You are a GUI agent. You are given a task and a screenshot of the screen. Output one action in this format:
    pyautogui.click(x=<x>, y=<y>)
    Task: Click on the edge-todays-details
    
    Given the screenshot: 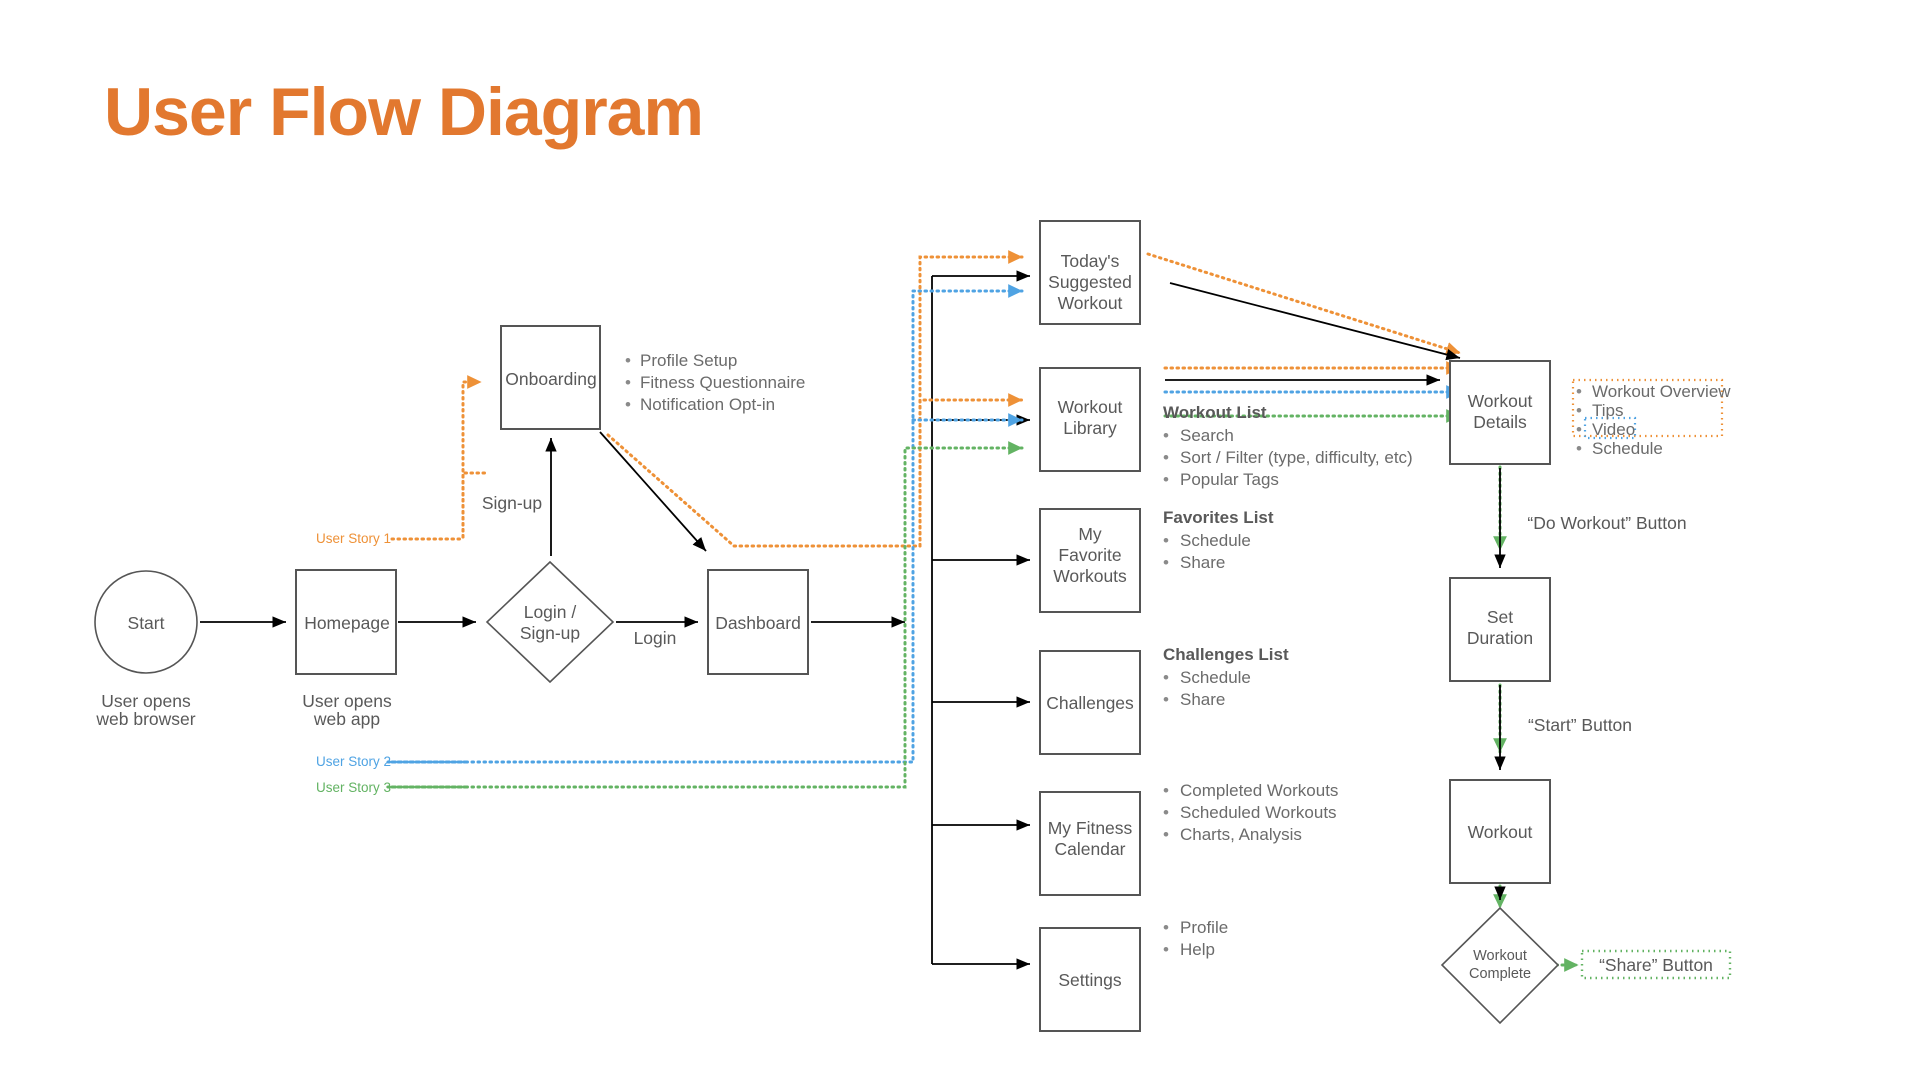 What is the action you would take?
    pyautogui.click(x=1315, y=321)
    